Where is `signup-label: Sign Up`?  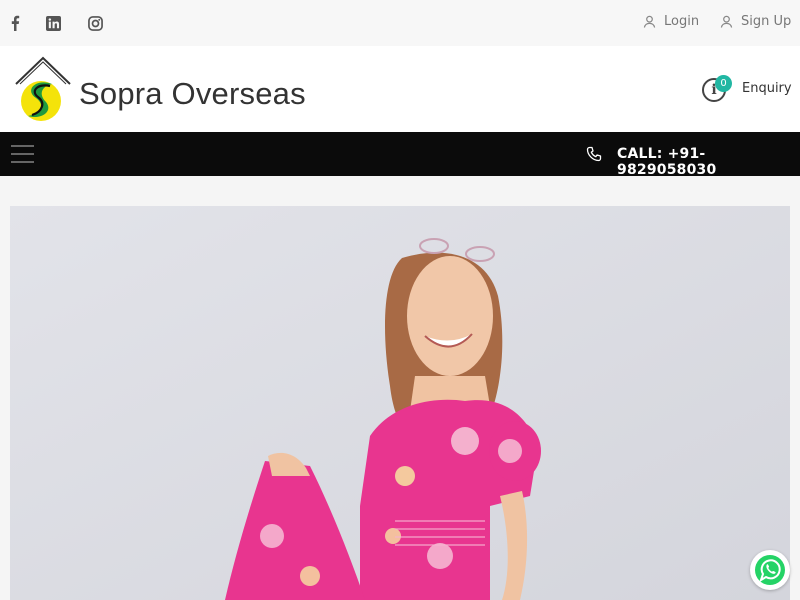 signup-label: Sign Up is located at coordinates (766, 21).